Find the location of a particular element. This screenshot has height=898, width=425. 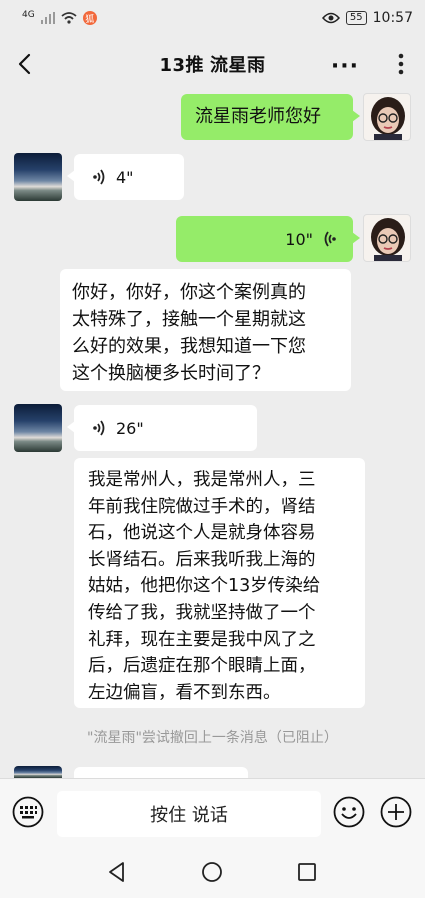

wifi-icon is located at coordinates (69, 18).